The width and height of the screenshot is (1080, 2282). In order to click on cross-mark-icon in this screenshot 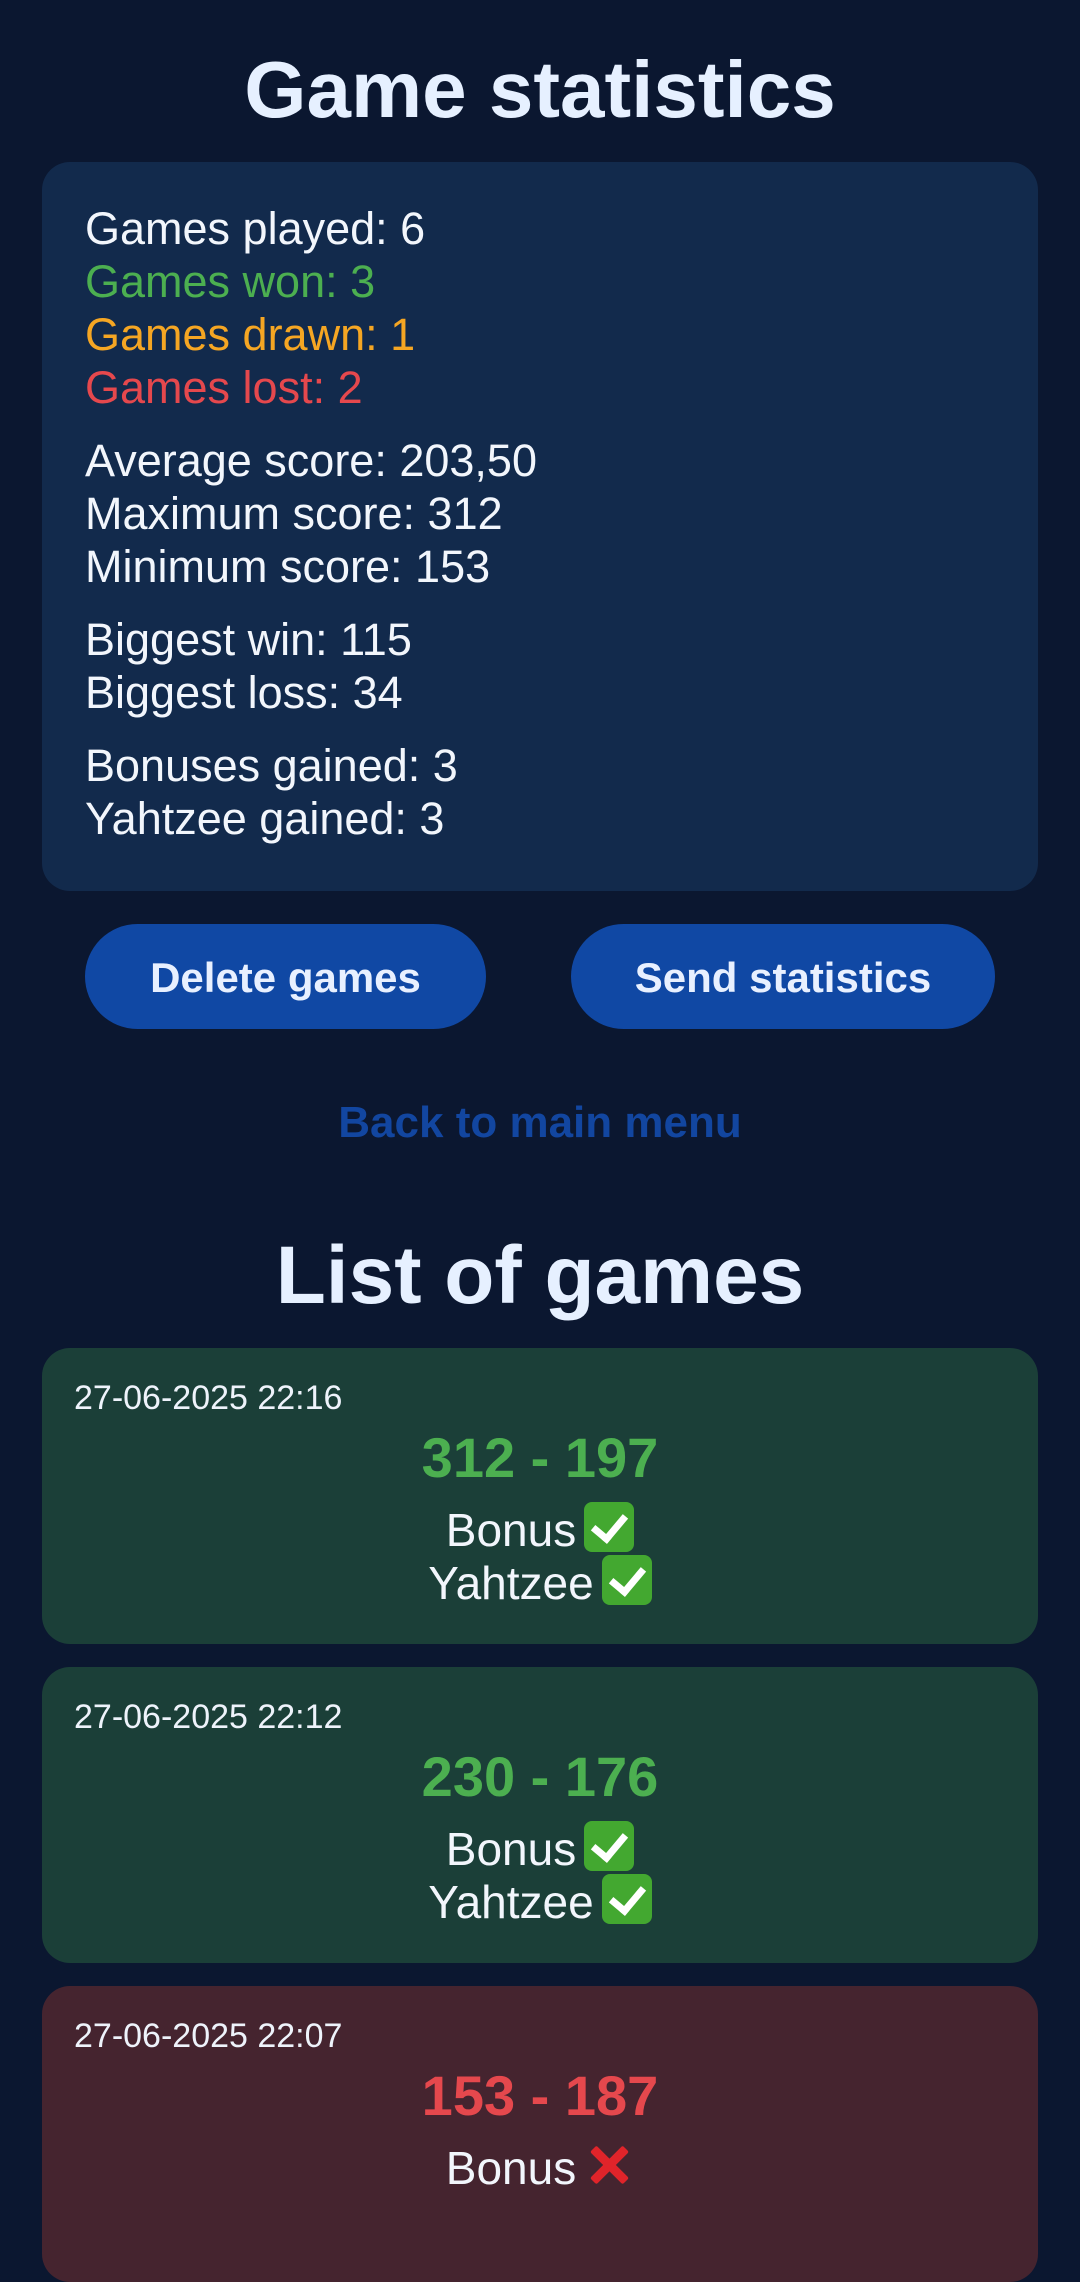, I will do `click(609, 2165)`.